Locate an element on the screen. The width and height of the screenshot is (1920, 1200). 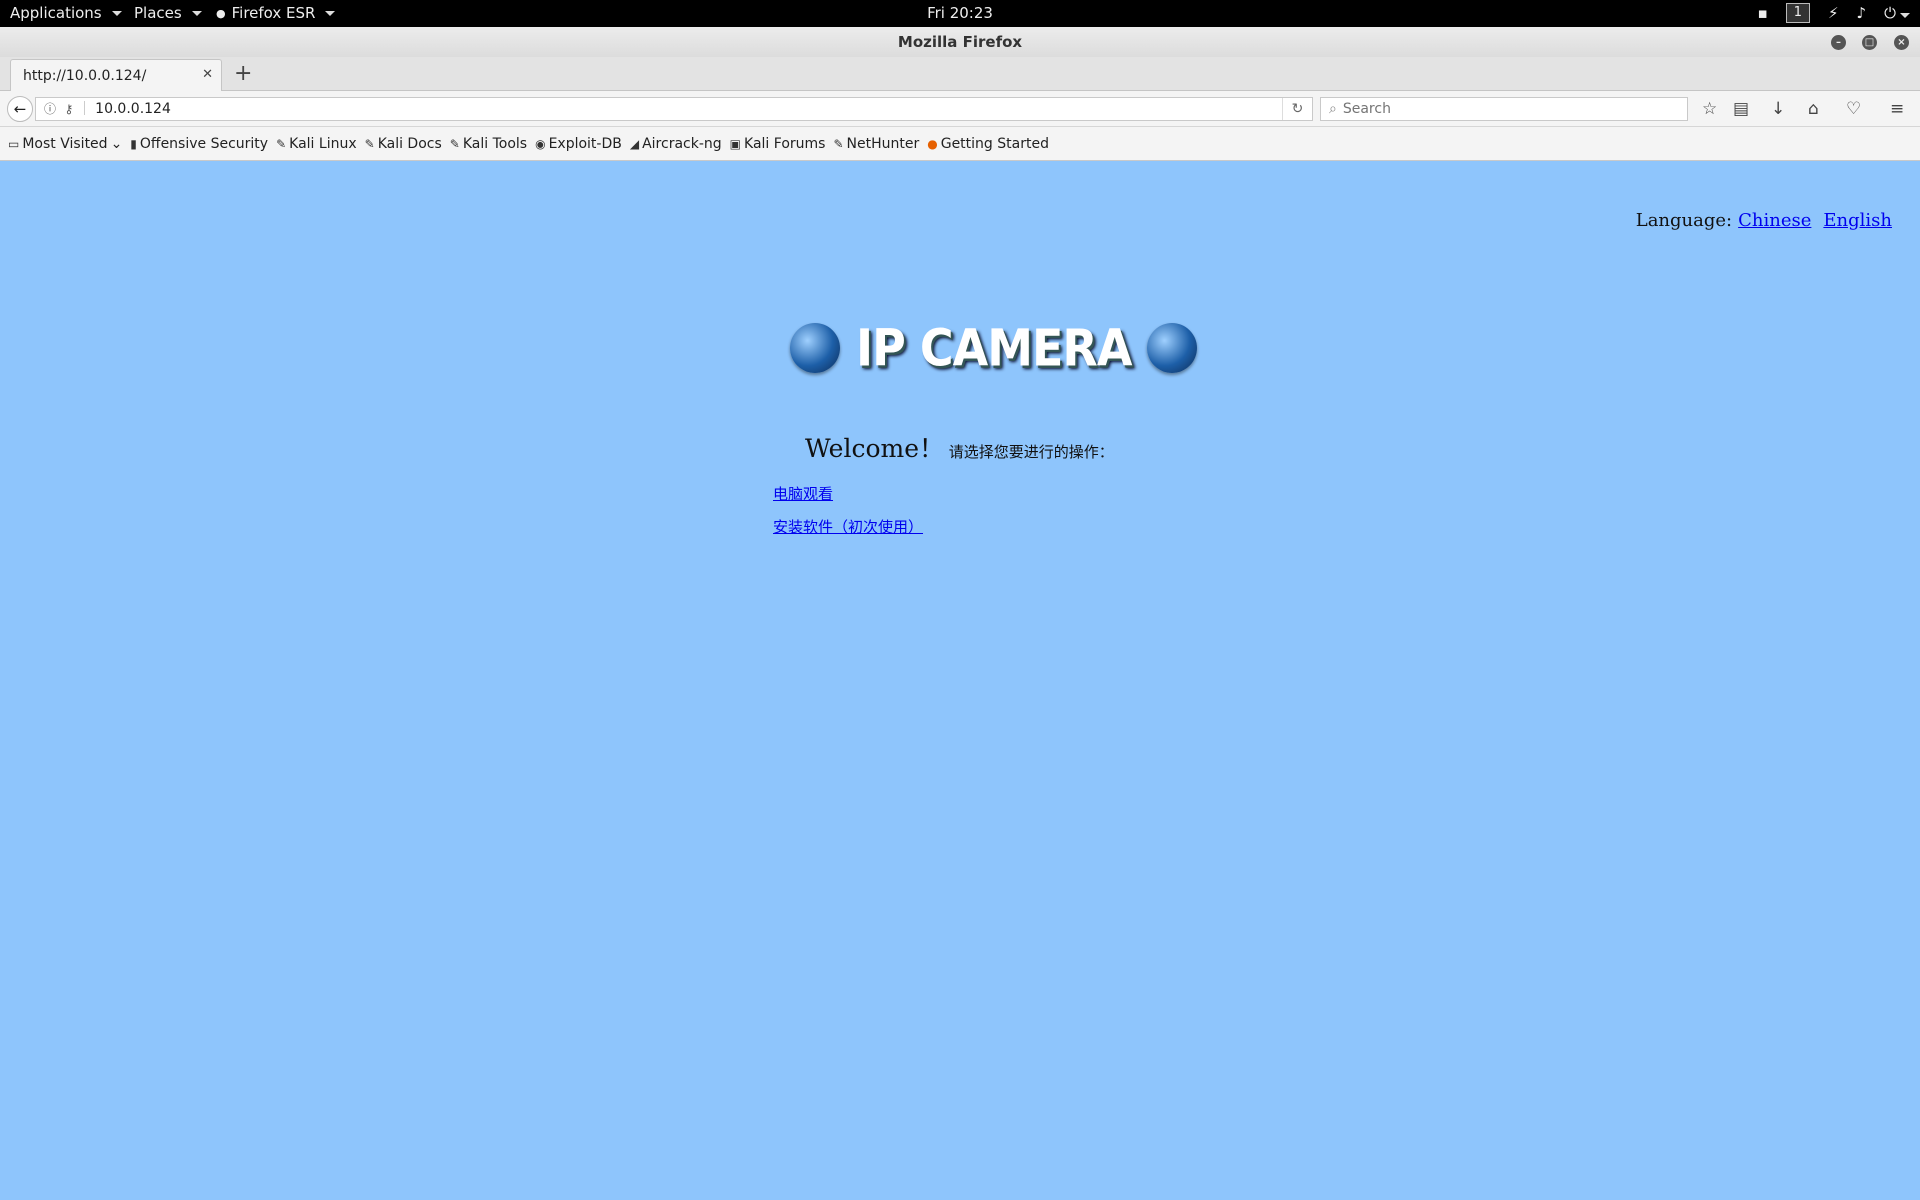
window-titlebar: Mozilla Firefox – □ × is located at coordinates (960, 42).